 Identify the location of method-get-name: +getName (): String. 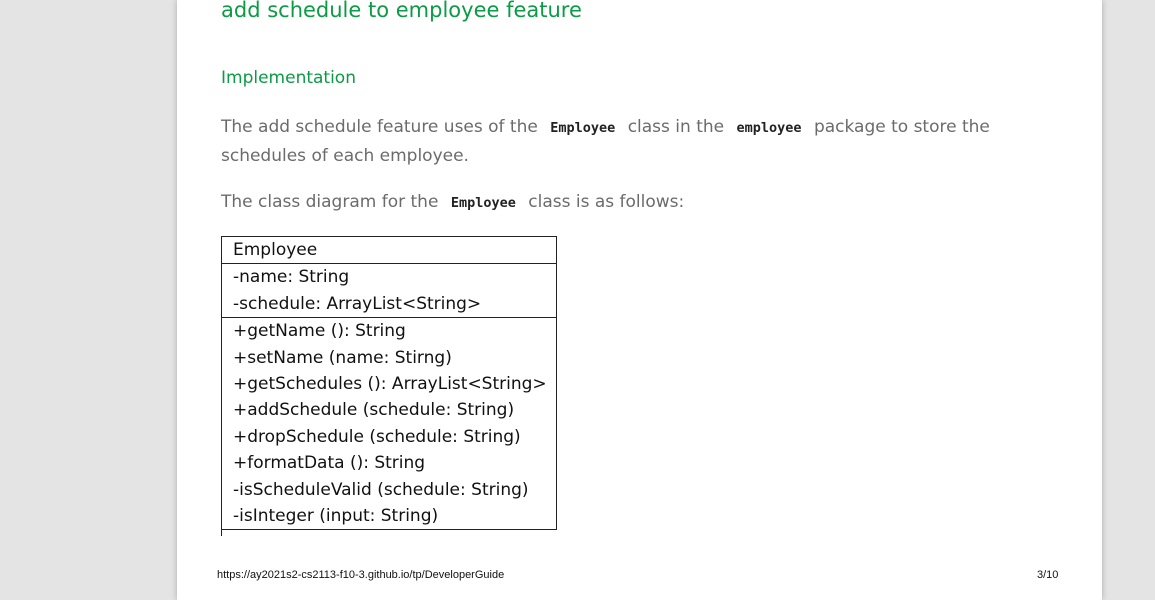
(319, 331).